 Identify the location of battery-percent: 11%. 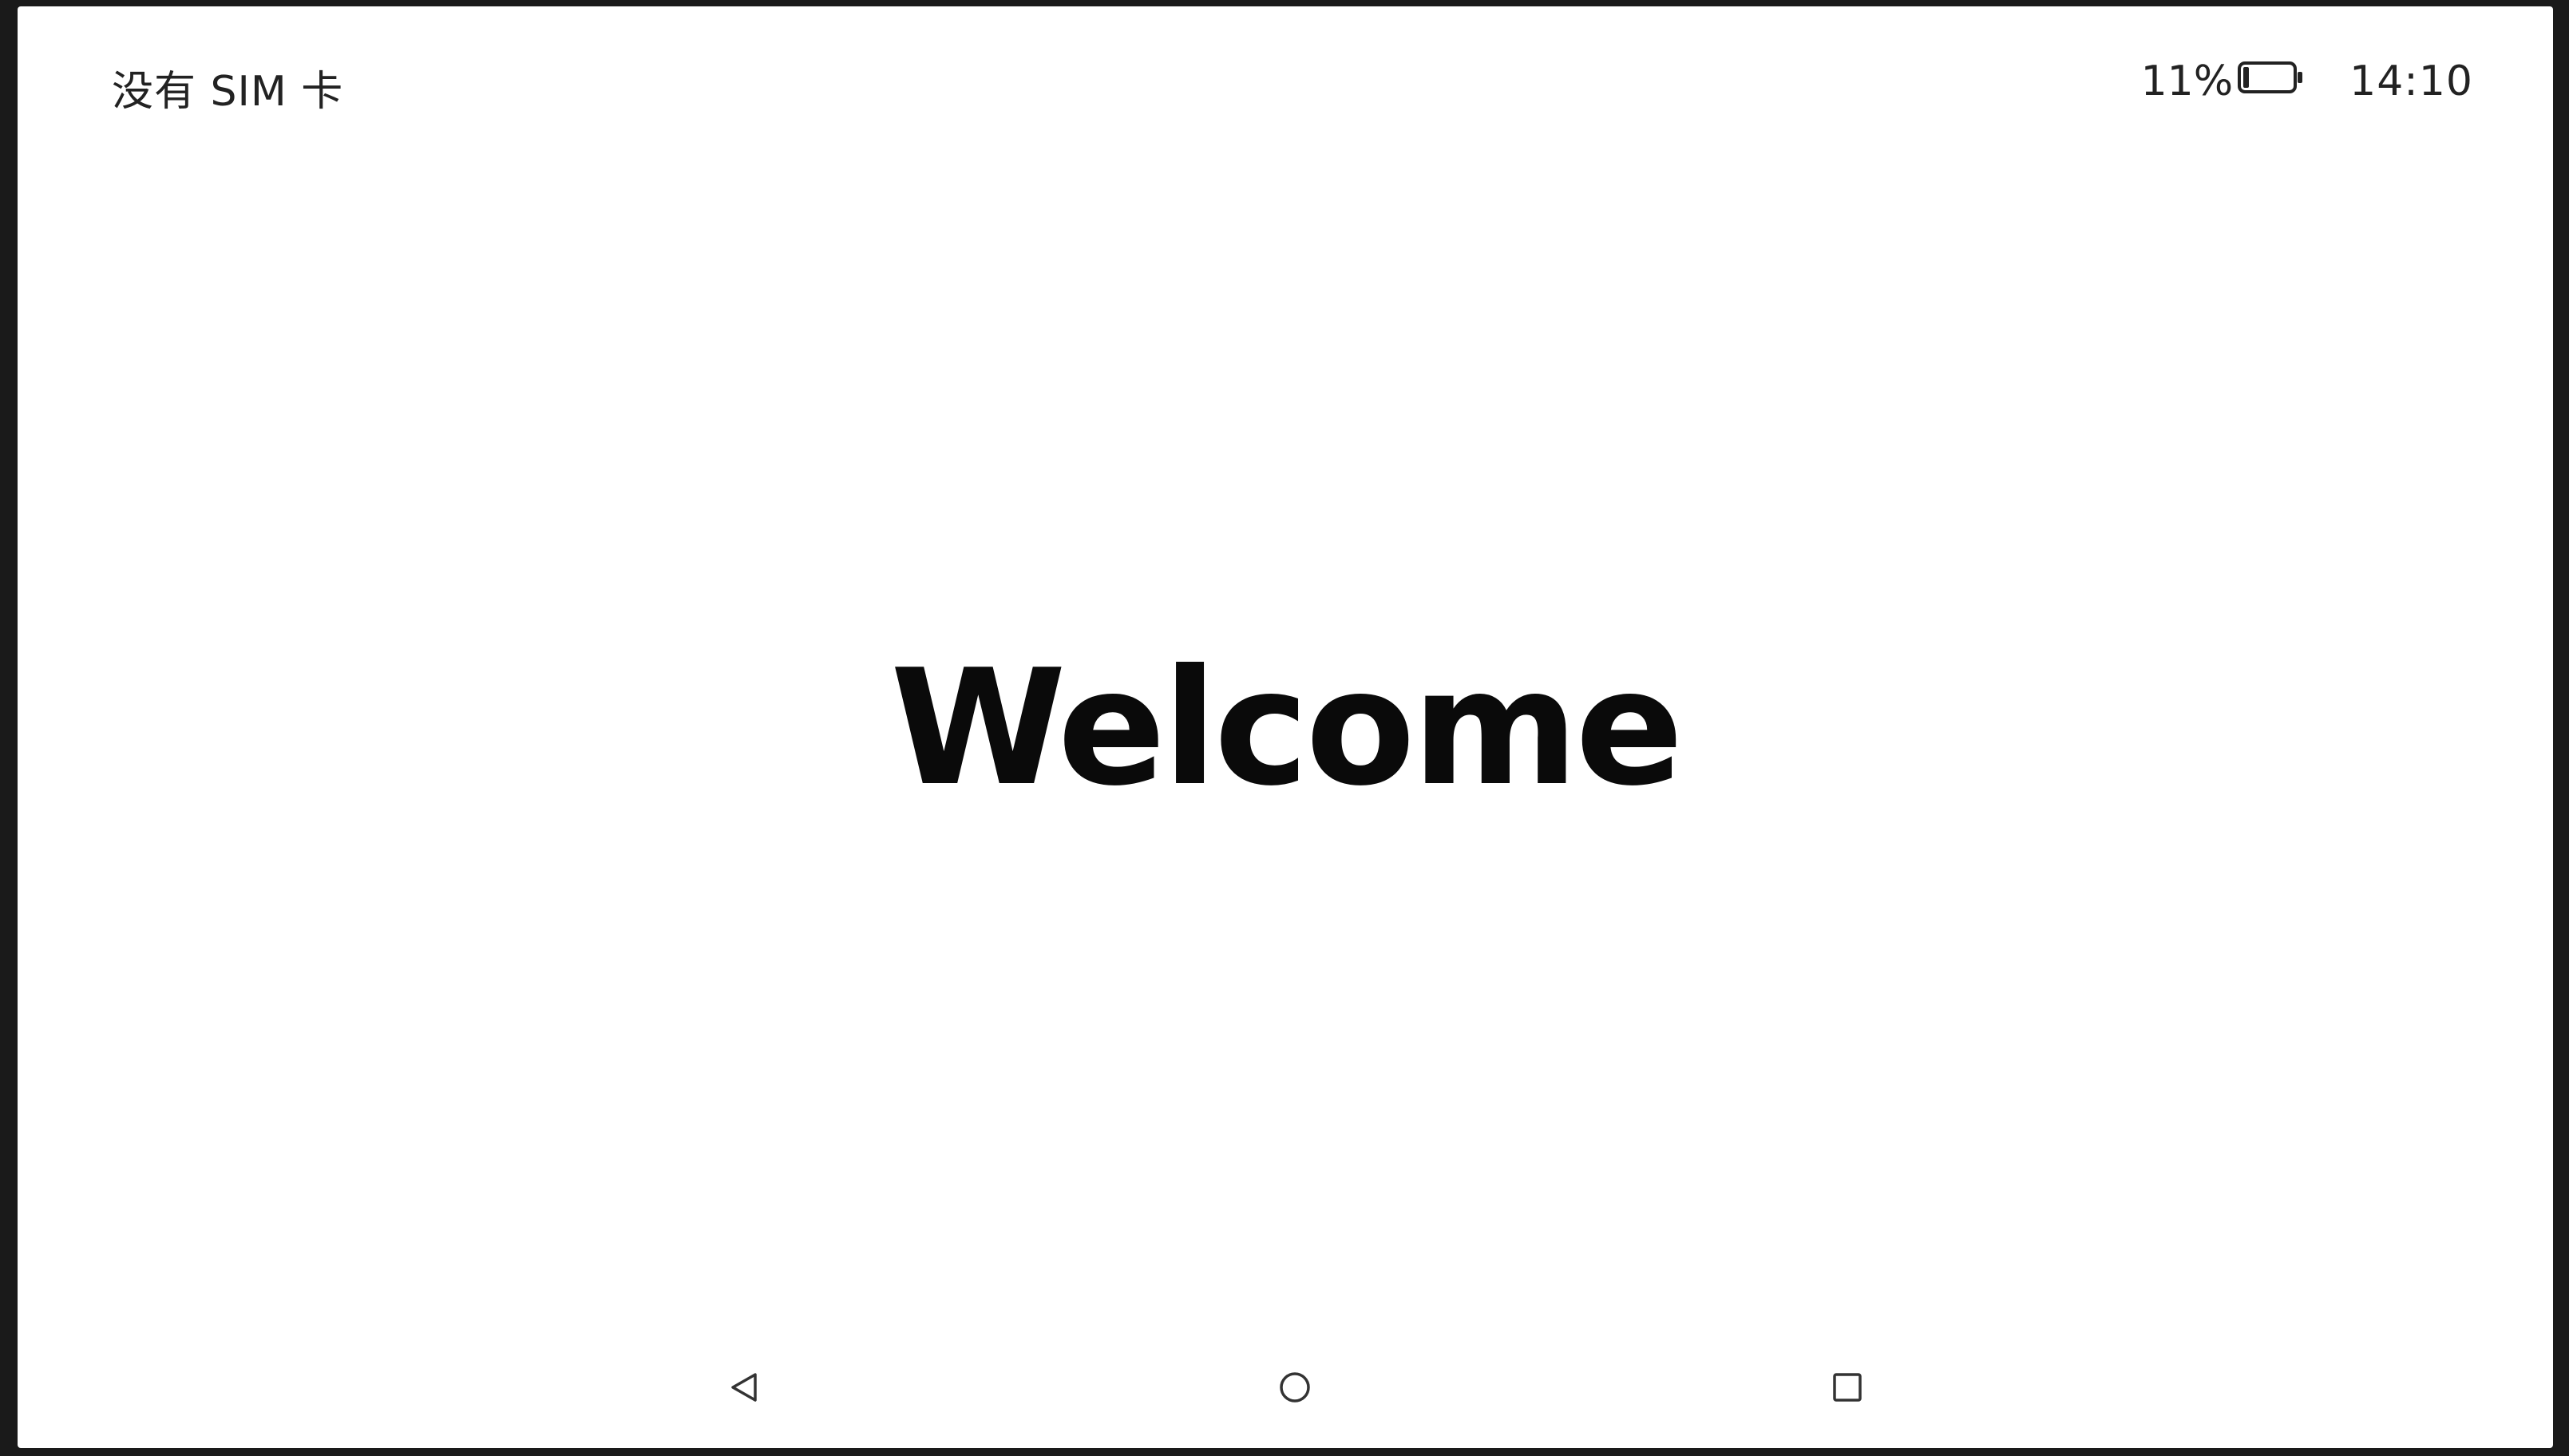
(2187, 81).